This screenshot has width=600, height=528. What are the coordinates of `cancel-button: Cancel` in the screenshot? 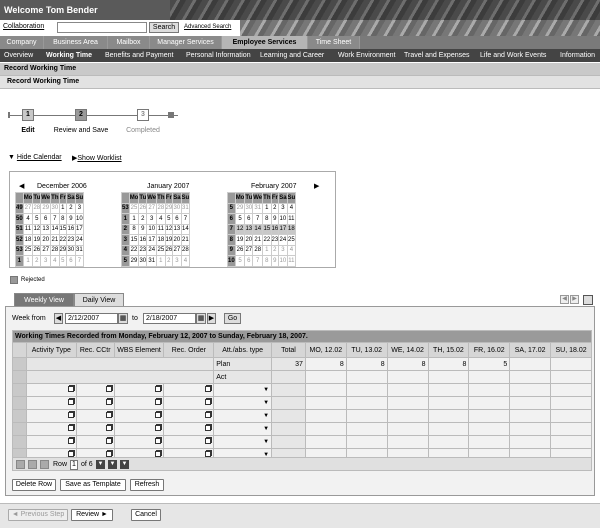 It's located at (146, 515).